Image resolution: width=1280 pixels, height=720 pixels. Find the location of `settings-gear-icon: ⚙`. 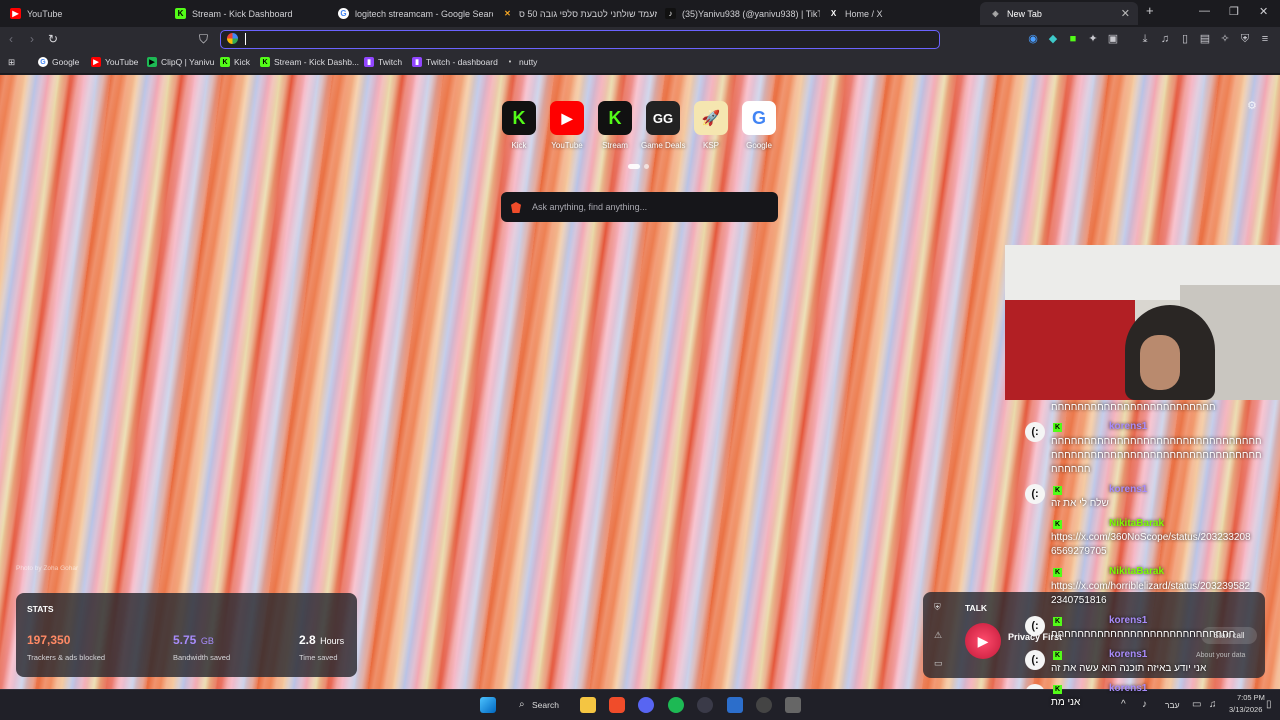

settings-gear-icon: ⚙ is located at coordinates (1252, 105).